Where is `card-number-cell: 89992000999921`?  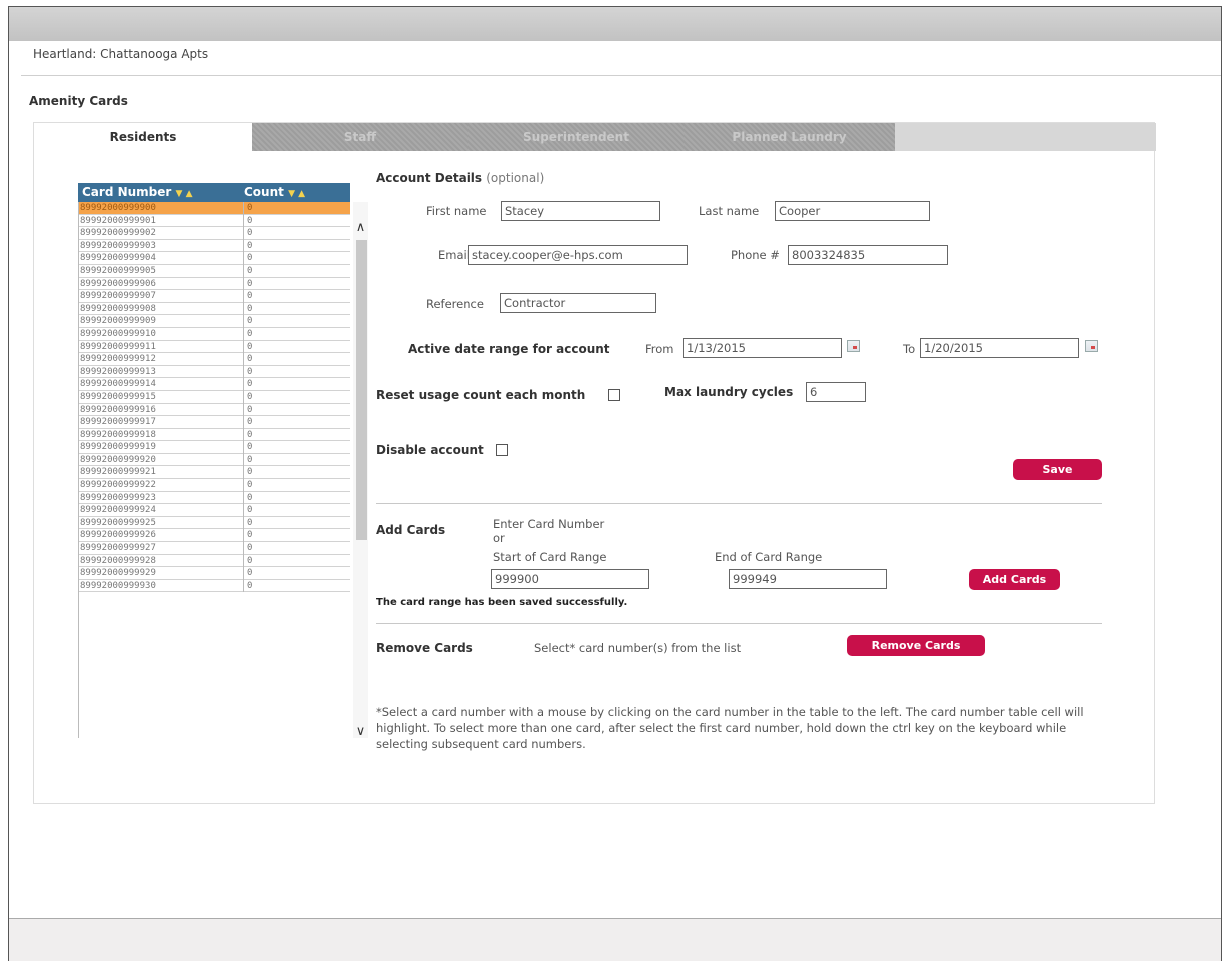
card-number-cell: 89992000999921 is located at coordinates (162, 473).